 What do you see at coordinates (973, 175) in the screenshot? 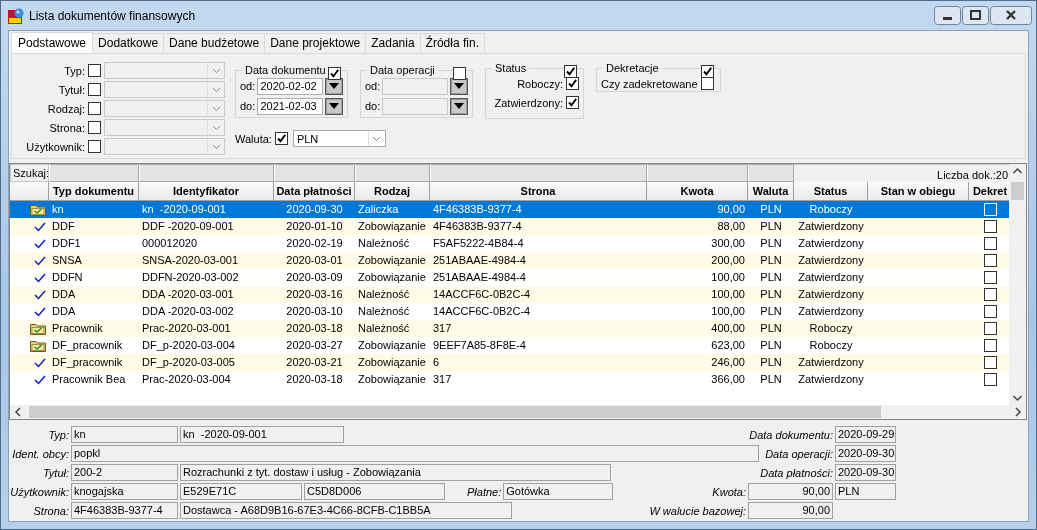
I see `document-count: Liczba dok.:20` at bounding box center [973, 175].